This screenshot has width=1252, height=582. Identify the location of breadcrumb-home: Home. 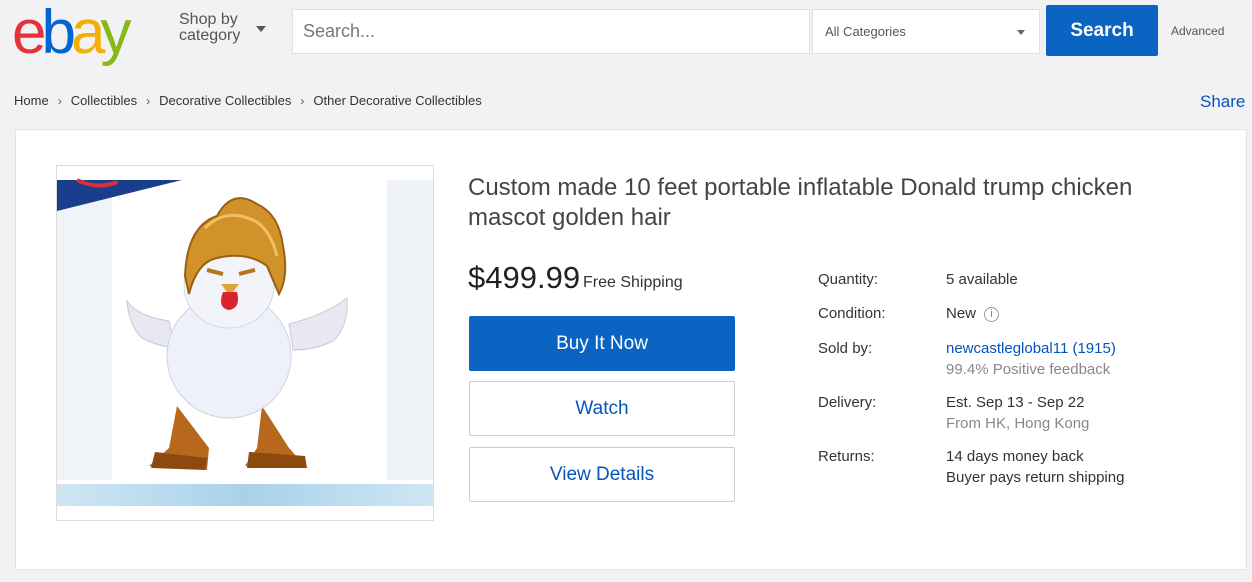
(31, 100).